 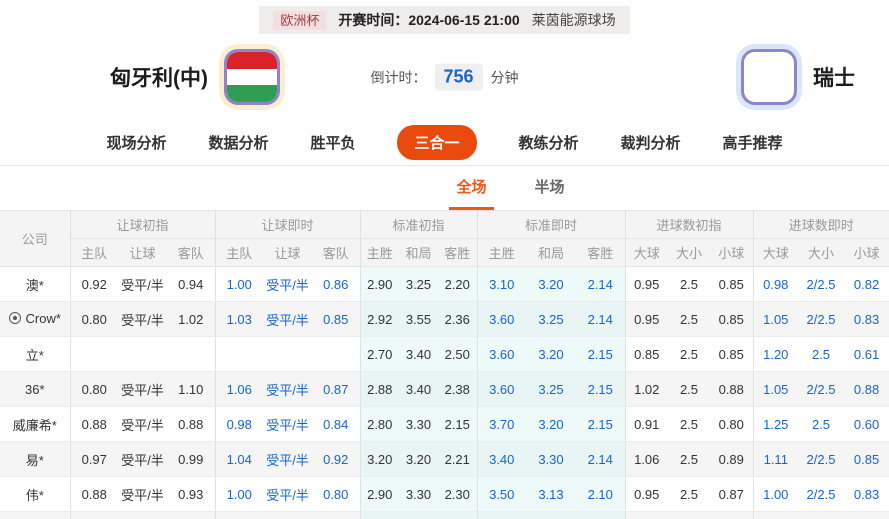 I want to click on odds-cell: 0.92, so click(x=93, y=284).